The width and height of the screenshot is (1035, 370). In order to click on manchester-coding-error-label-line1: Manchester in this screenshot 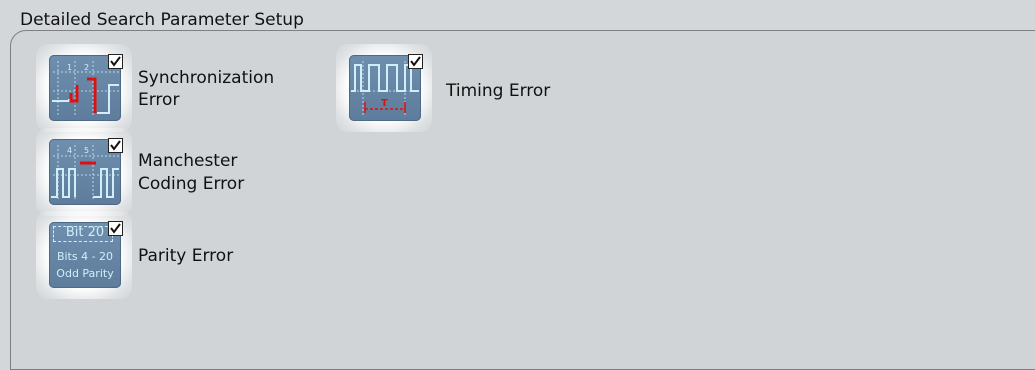, I will do `click(188, 161)`.